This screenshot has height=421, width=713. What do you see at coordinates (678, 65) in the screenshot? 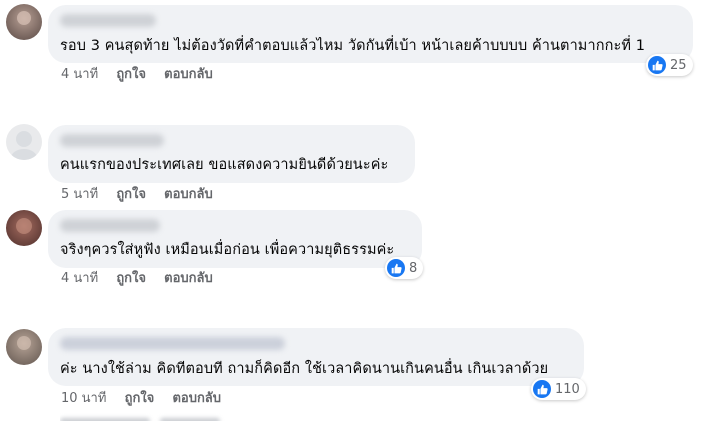
I see `reaction-count: 25` at bounding box center [678, 65].